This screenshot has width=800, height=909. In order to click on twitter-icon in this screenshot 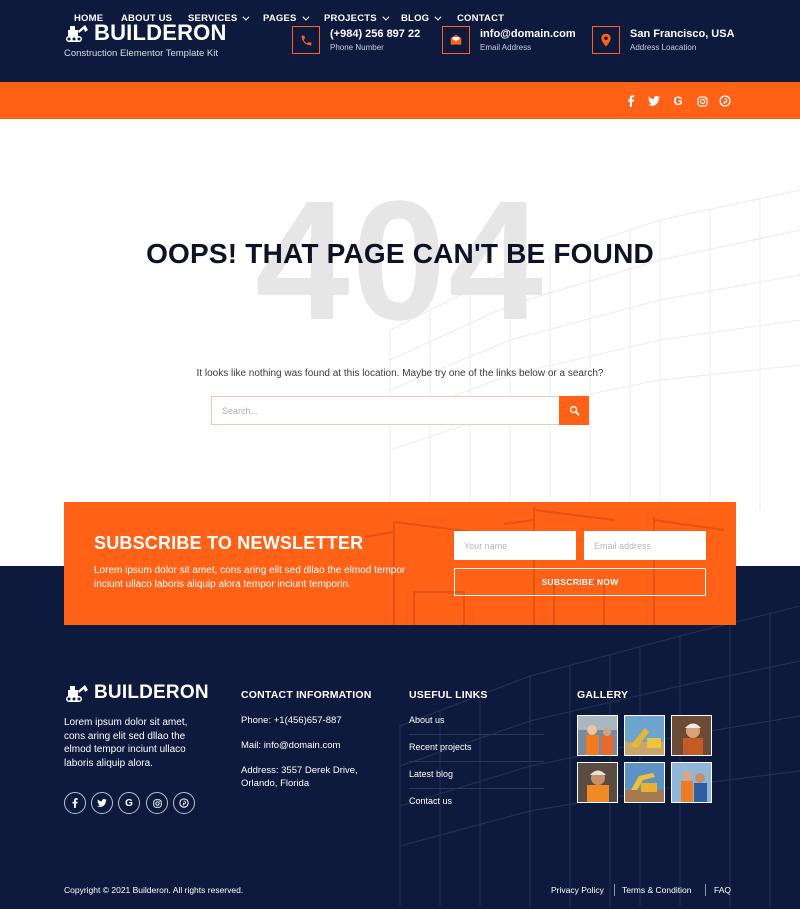, I will do `click(654, 101)`.